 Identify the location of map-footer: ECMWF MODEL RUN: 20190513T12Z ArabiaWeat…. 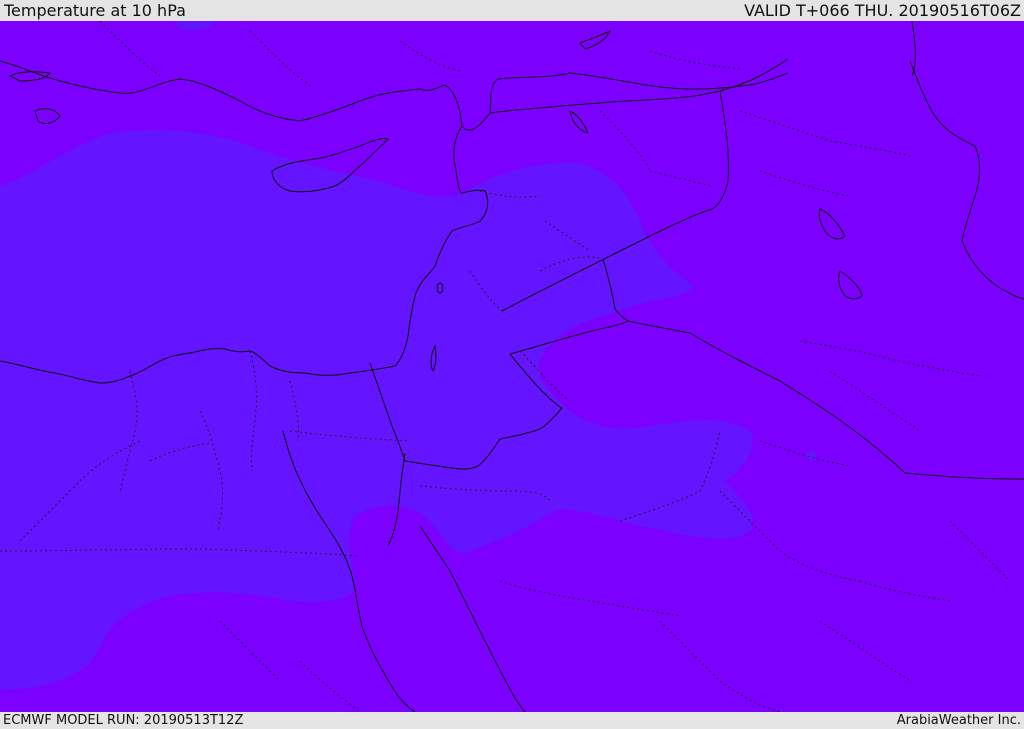
(512, 720).